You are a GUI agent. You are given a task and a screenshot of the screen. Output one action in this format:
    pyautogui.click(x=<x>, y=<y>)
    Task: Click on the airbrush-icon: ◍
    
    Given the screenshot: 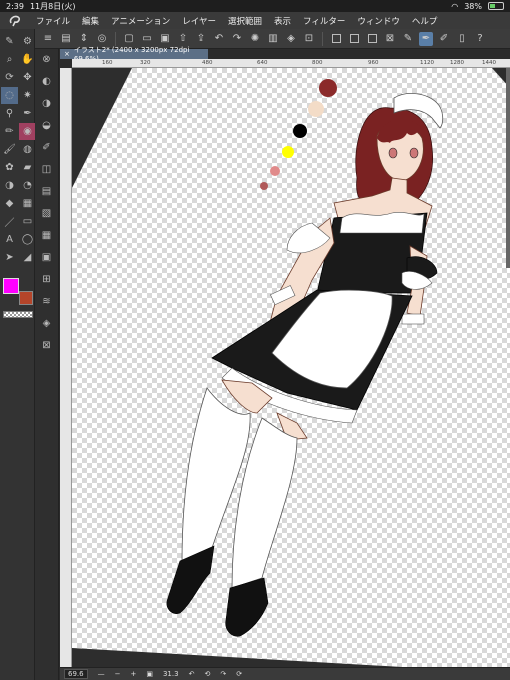 What is the action you would take?
    pyautogui.click(x=27, y=149)
    